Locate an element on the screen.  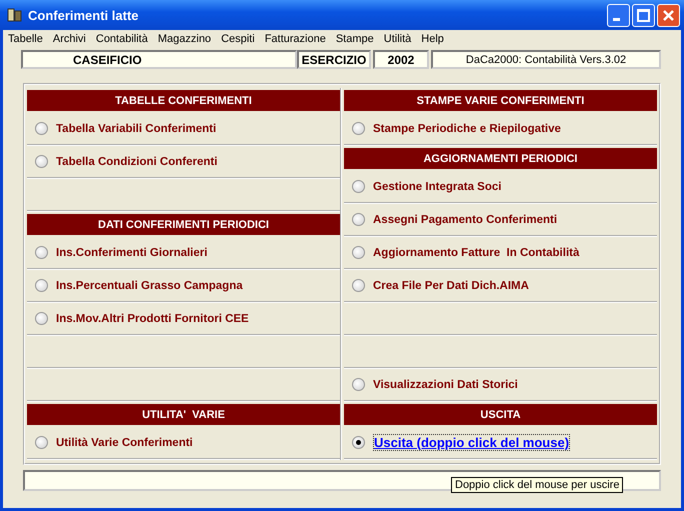
option-label: Gestione Integrata Soci is located at coordinates (437, 186).